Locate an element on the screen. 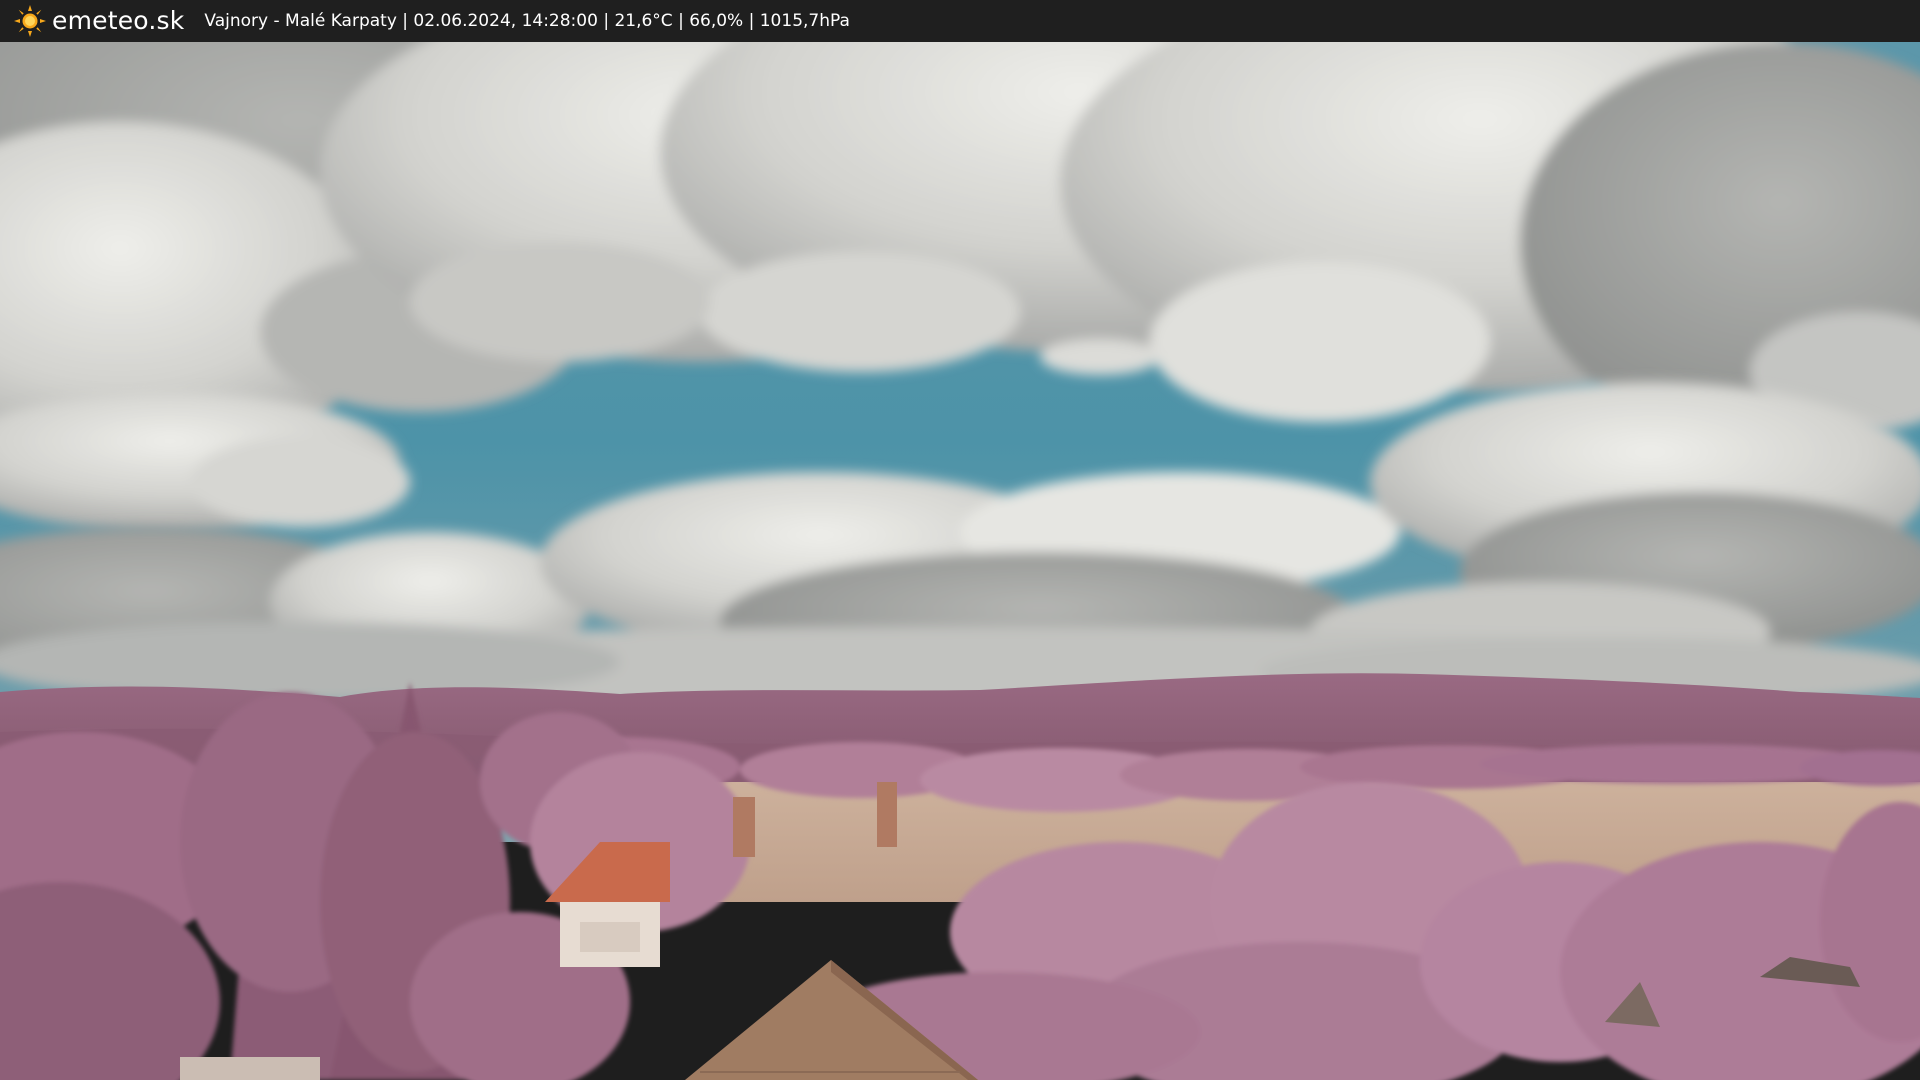  logo: emeteo.sk is located at coordinates (99, 21).